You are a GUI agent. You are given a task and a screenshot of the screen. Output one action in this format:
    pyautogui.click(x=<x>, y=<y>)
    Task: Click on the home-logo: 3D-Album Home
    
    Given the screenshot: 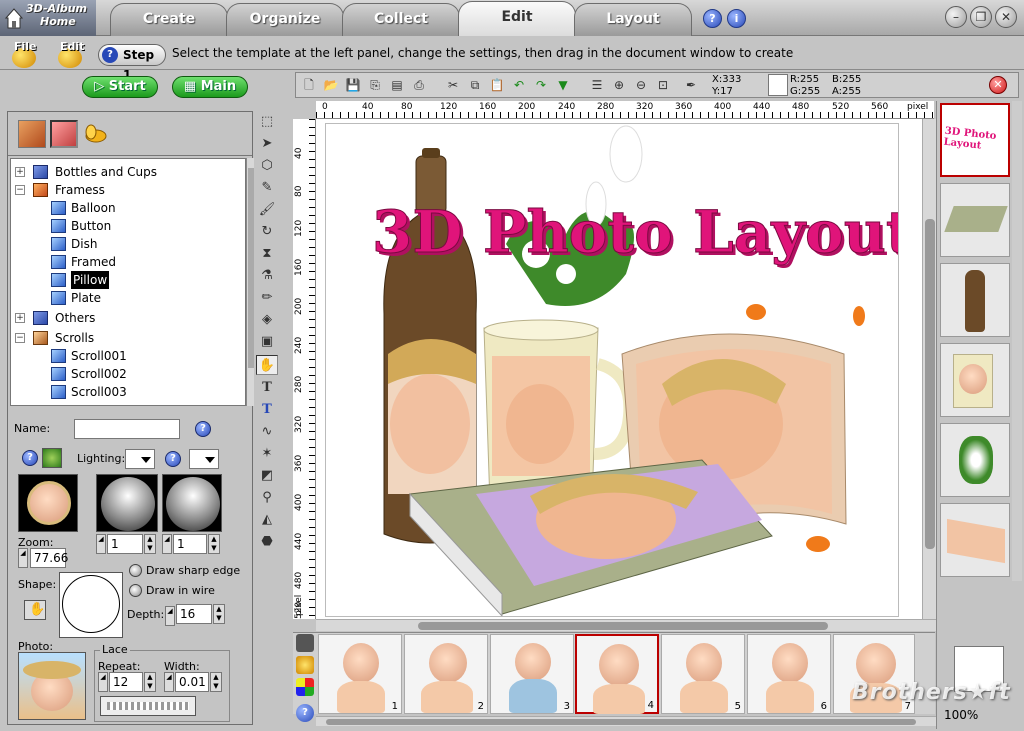 What is the action you would take?
    pyautogui.click(x=48, y=18)
    